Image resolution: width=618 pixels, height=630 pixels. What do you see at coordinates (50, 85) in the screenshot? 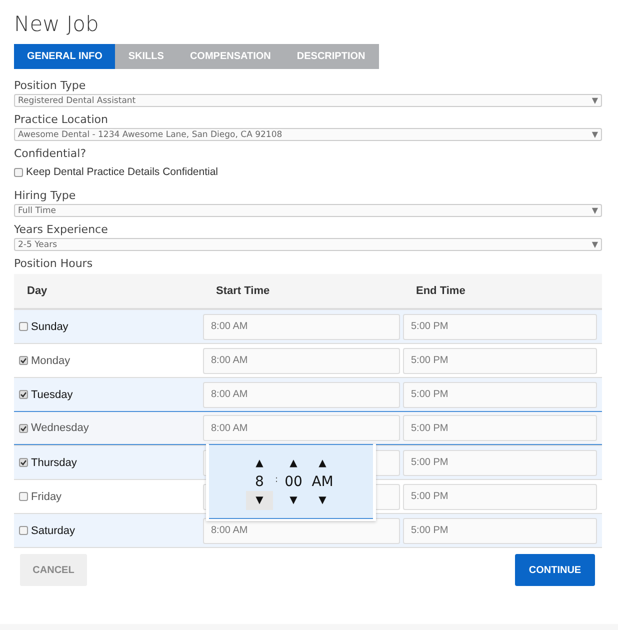
I see `field-label: Position Type` at bounding box center [50, 85].